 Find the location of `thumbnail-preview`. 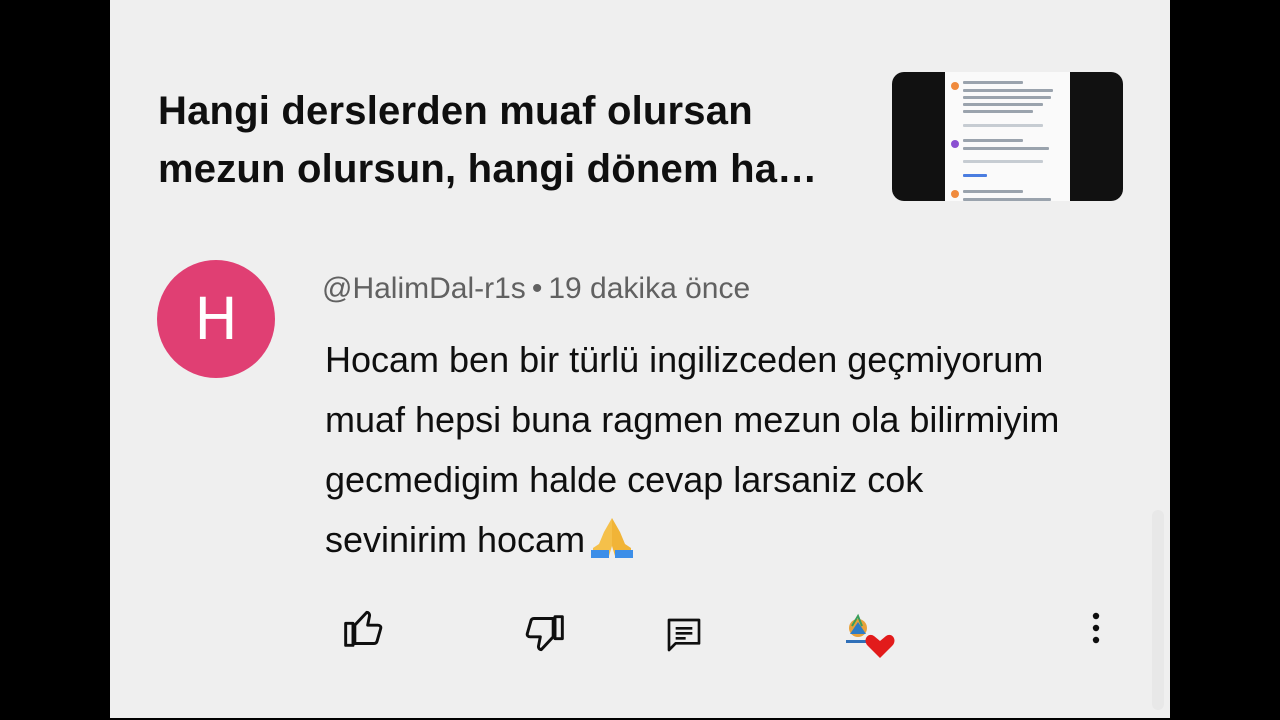

thumbnail-preview is located at coordinates (1007, 136).